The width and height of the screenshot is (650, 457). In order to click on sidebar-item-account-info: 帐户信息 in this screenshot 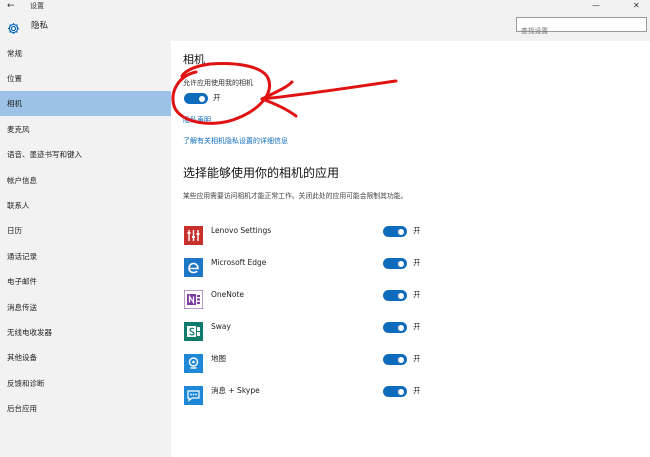, I will do `click(85, 180)`.